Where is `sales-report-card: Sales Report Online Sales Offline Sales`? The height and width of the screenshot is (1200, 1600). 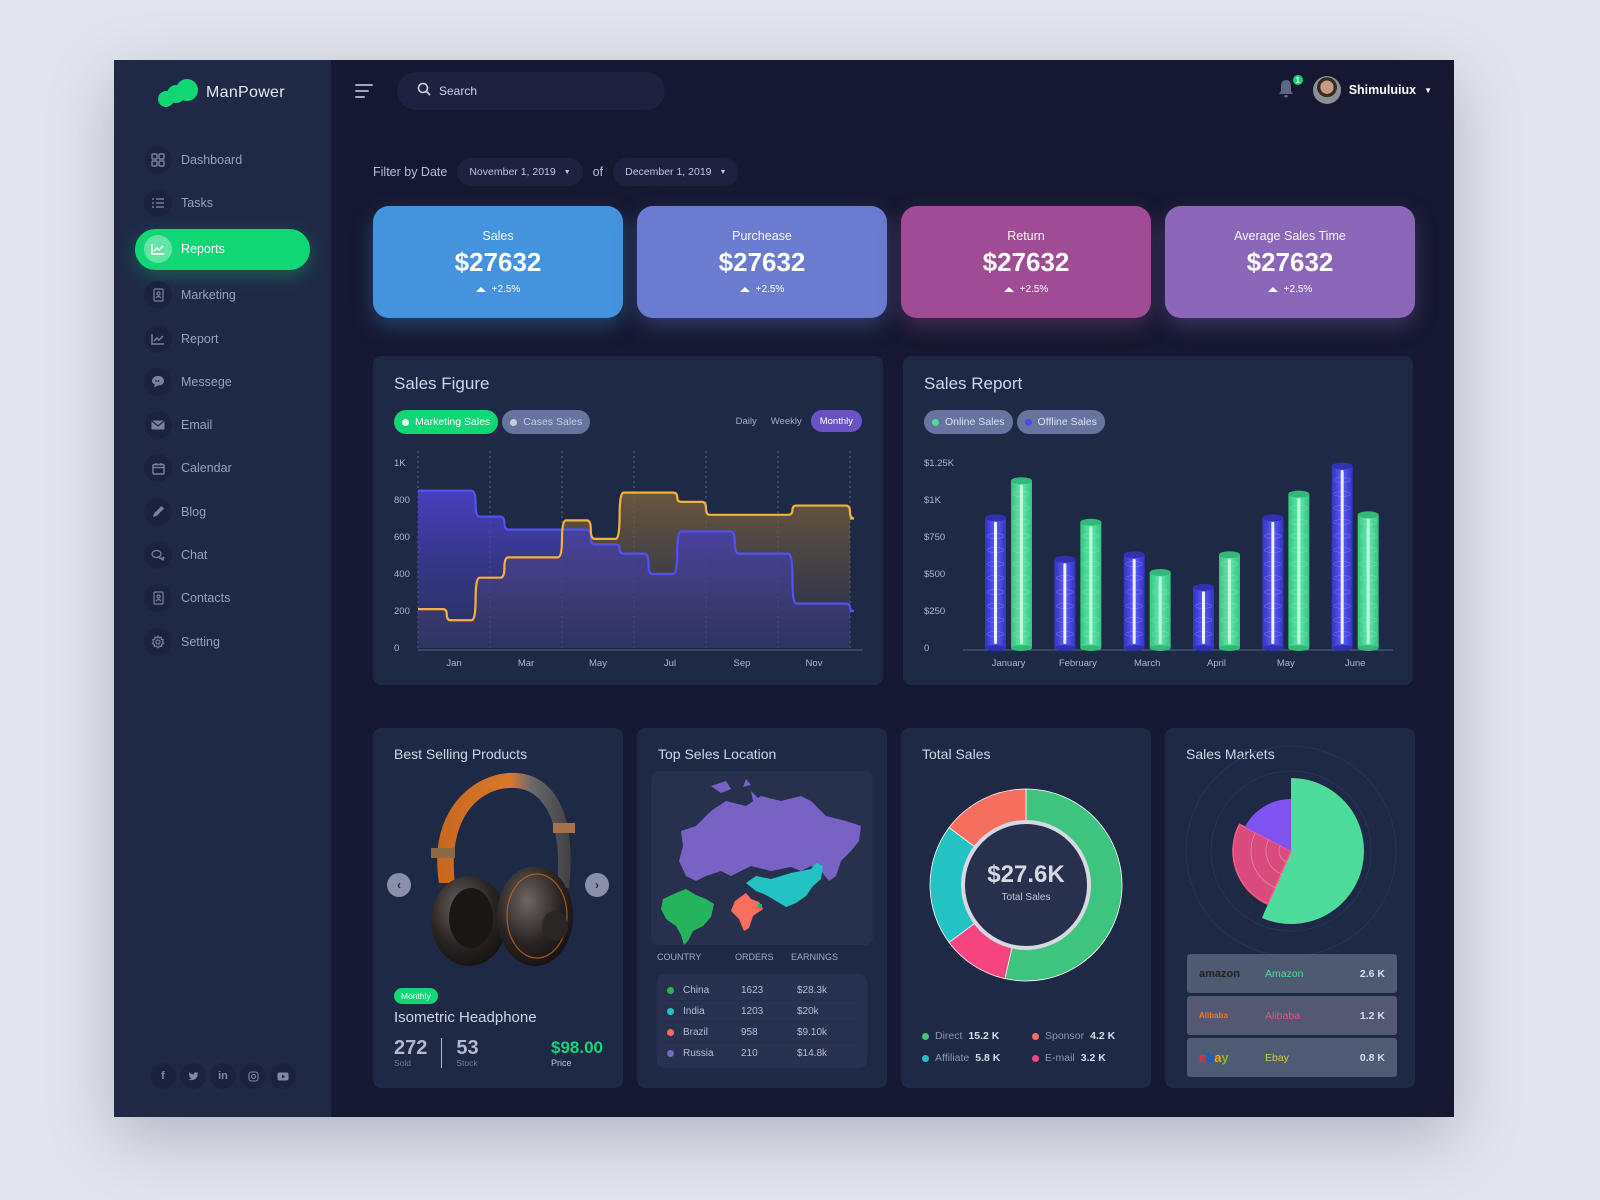 sales-report-card: Sales Report Online Sales Offline Sales is located at coordinates (1158, 520).